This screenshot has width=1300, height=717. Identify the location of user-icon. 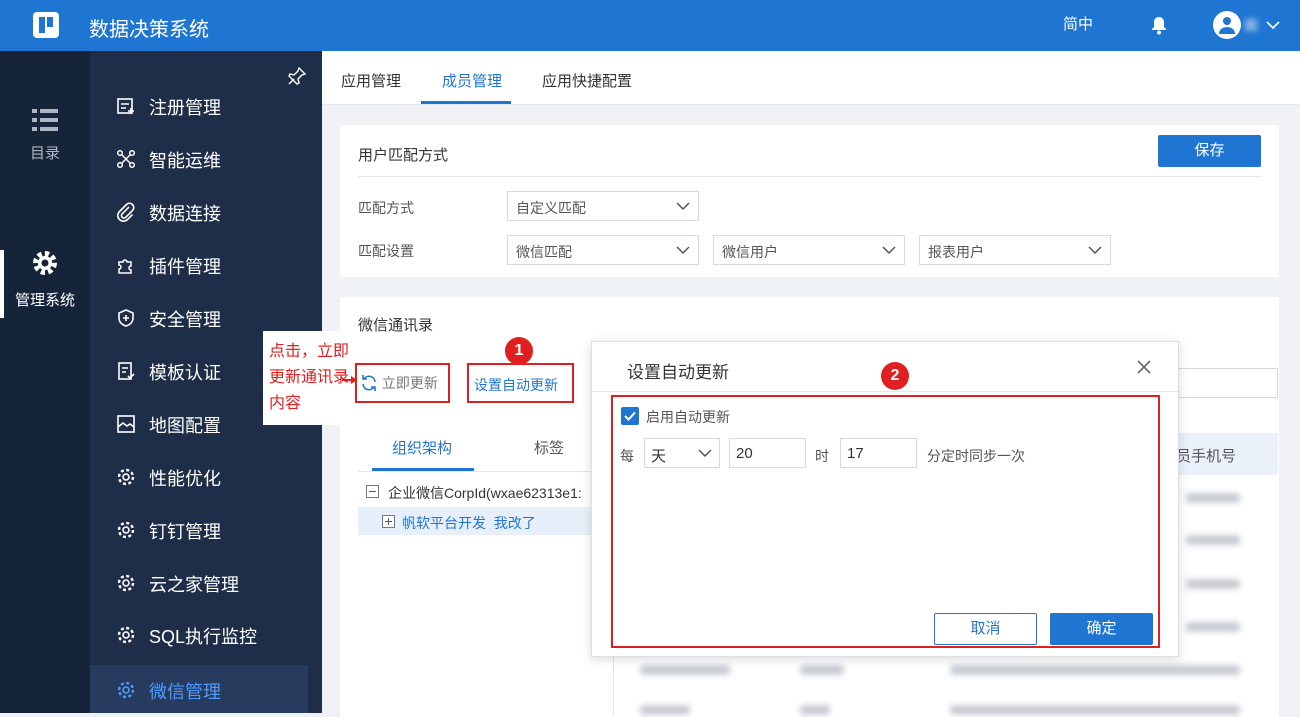
(1227, 25).